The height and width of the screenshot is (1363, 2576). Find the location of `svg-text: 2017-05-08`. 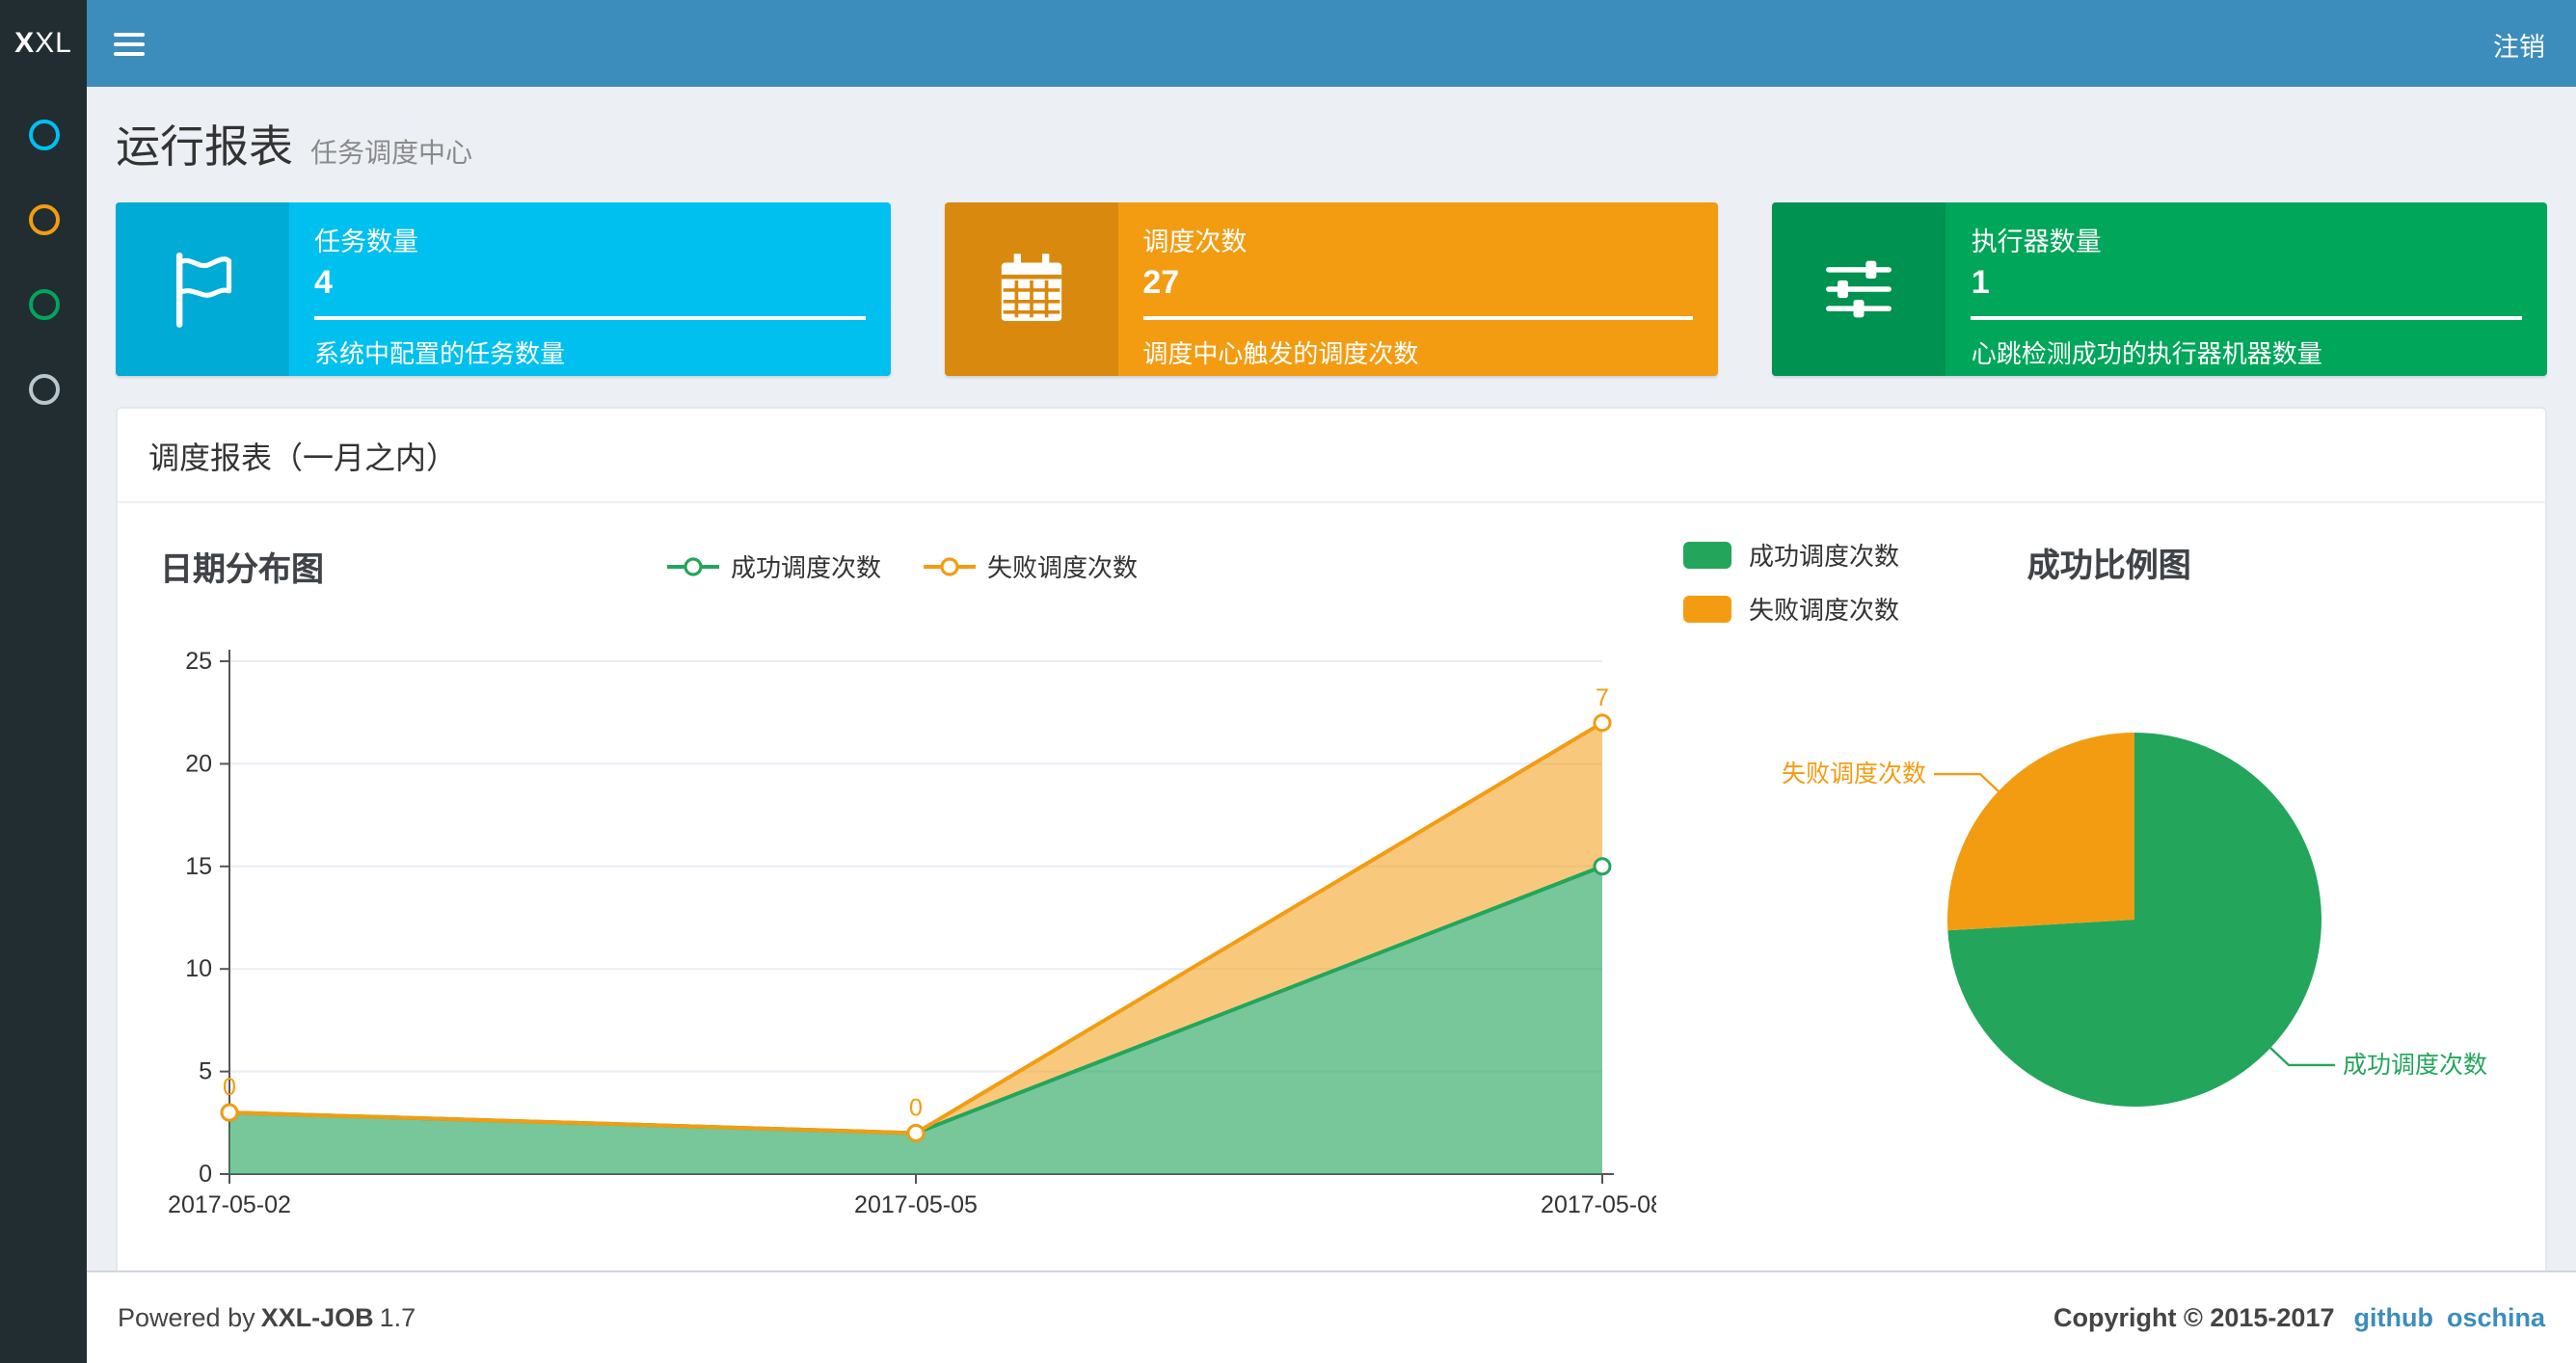

svg-text: 2017-05-08 is located at coordinates (1599, 1204).